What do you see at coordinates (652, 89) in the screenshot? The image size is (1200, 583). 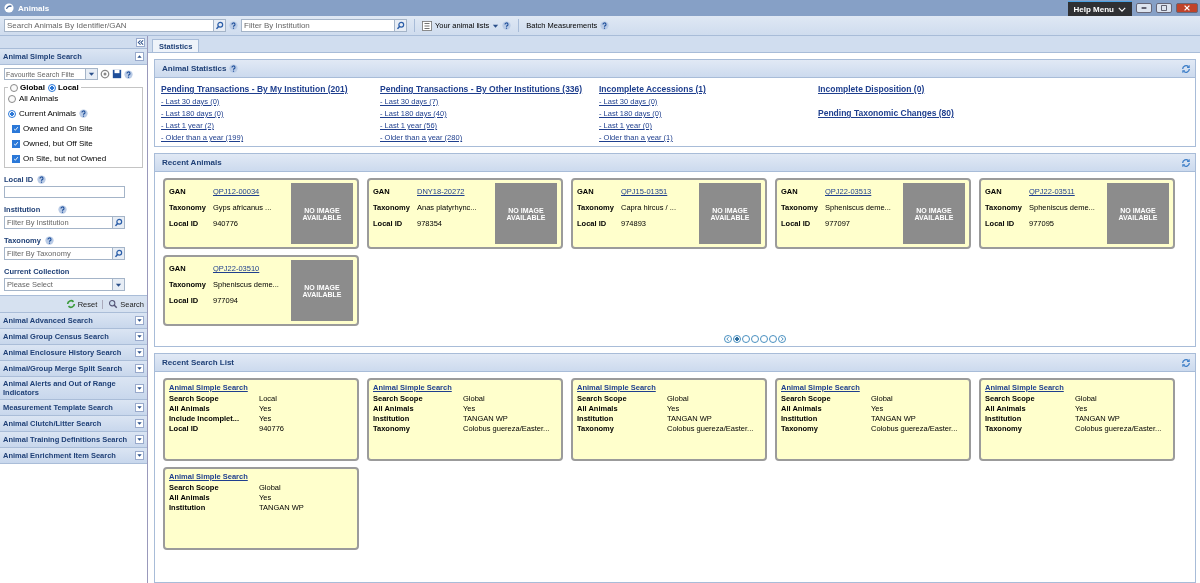 I see `statistic-link: Incomplete Accessions (1)` at bounding box center [652, 89].